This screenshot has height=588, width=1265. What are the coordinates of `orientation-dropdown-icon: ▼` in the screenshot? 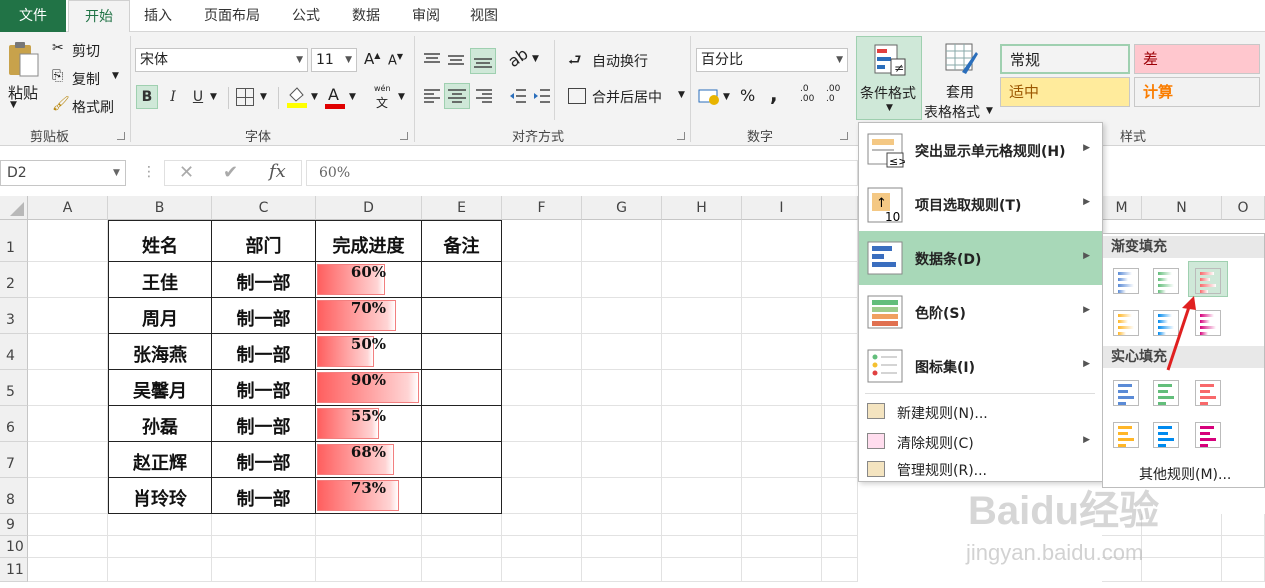 It's located at (535, 59).